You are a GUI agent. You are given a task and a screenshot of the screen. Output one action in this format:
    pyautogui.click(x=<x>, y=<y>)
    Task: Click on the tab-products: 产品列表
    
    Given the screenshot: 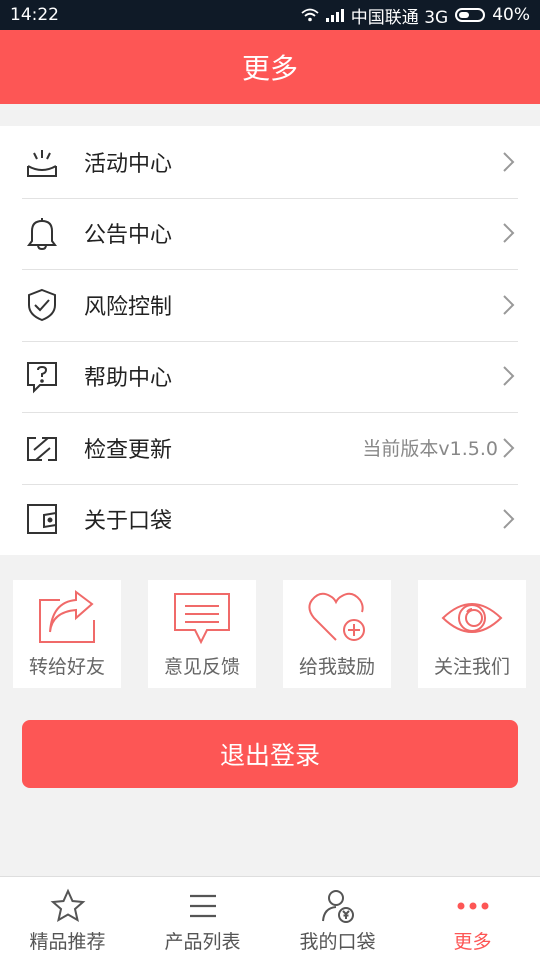 What is the action you would take?
    pyautogui.click(x=202, y=918)
    